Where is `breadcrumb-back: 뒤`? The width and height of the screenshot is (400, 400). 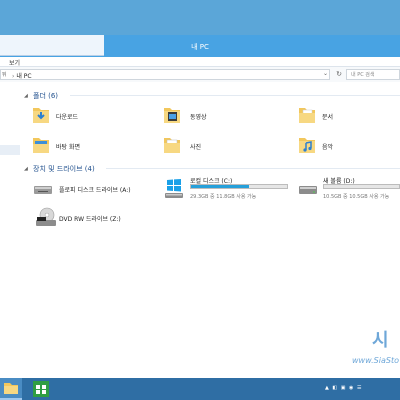 breadcrumb-back: 뒤 is located at coordinates (4, 74).